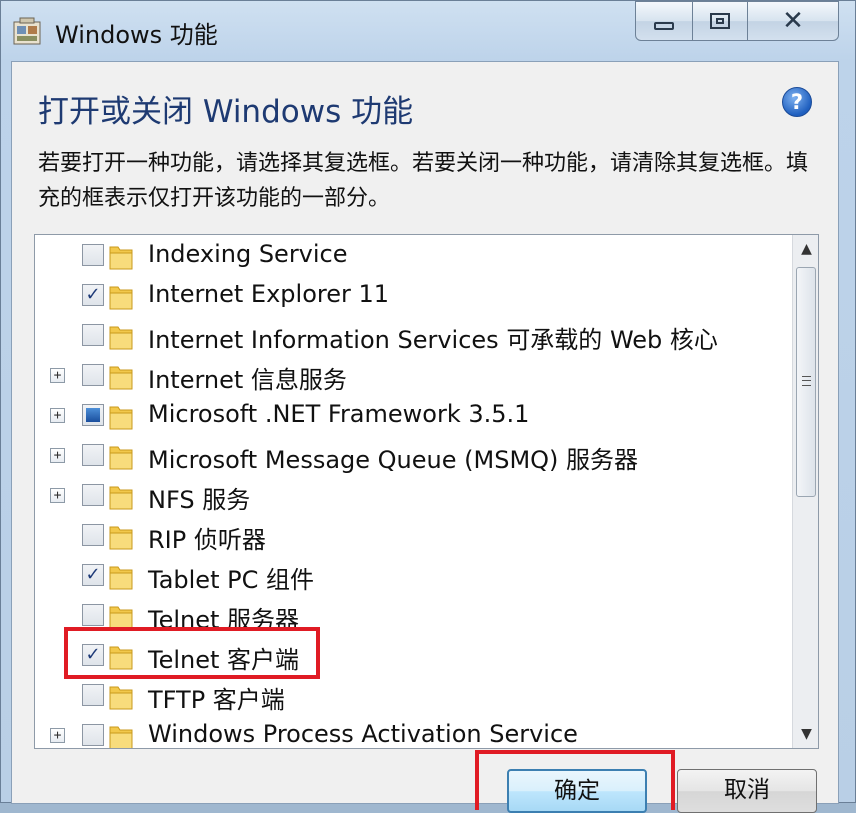  Describe the element at coordinates (664, 26) in the screenshot. I see `minimize-icon` at that location.